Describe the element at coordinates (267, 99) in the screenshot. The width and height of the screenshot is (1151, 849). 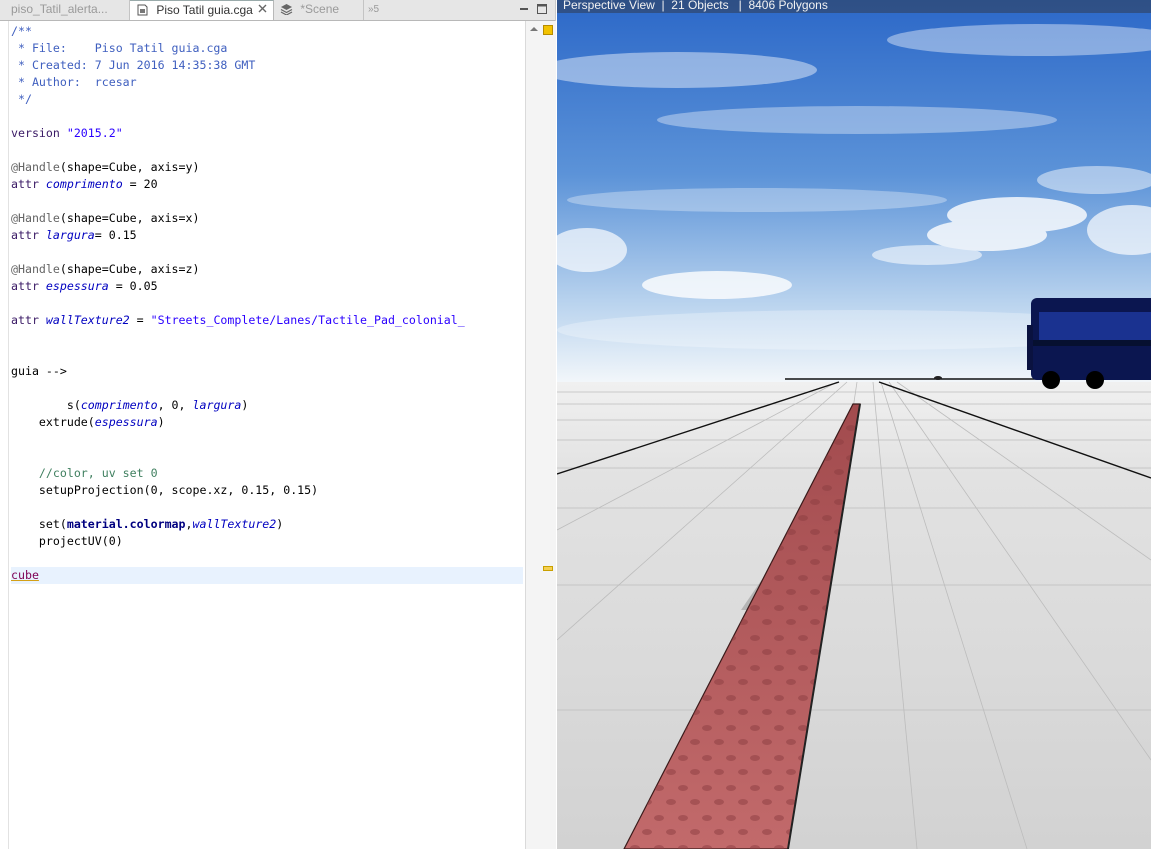
I see `code-line: */` at that location.